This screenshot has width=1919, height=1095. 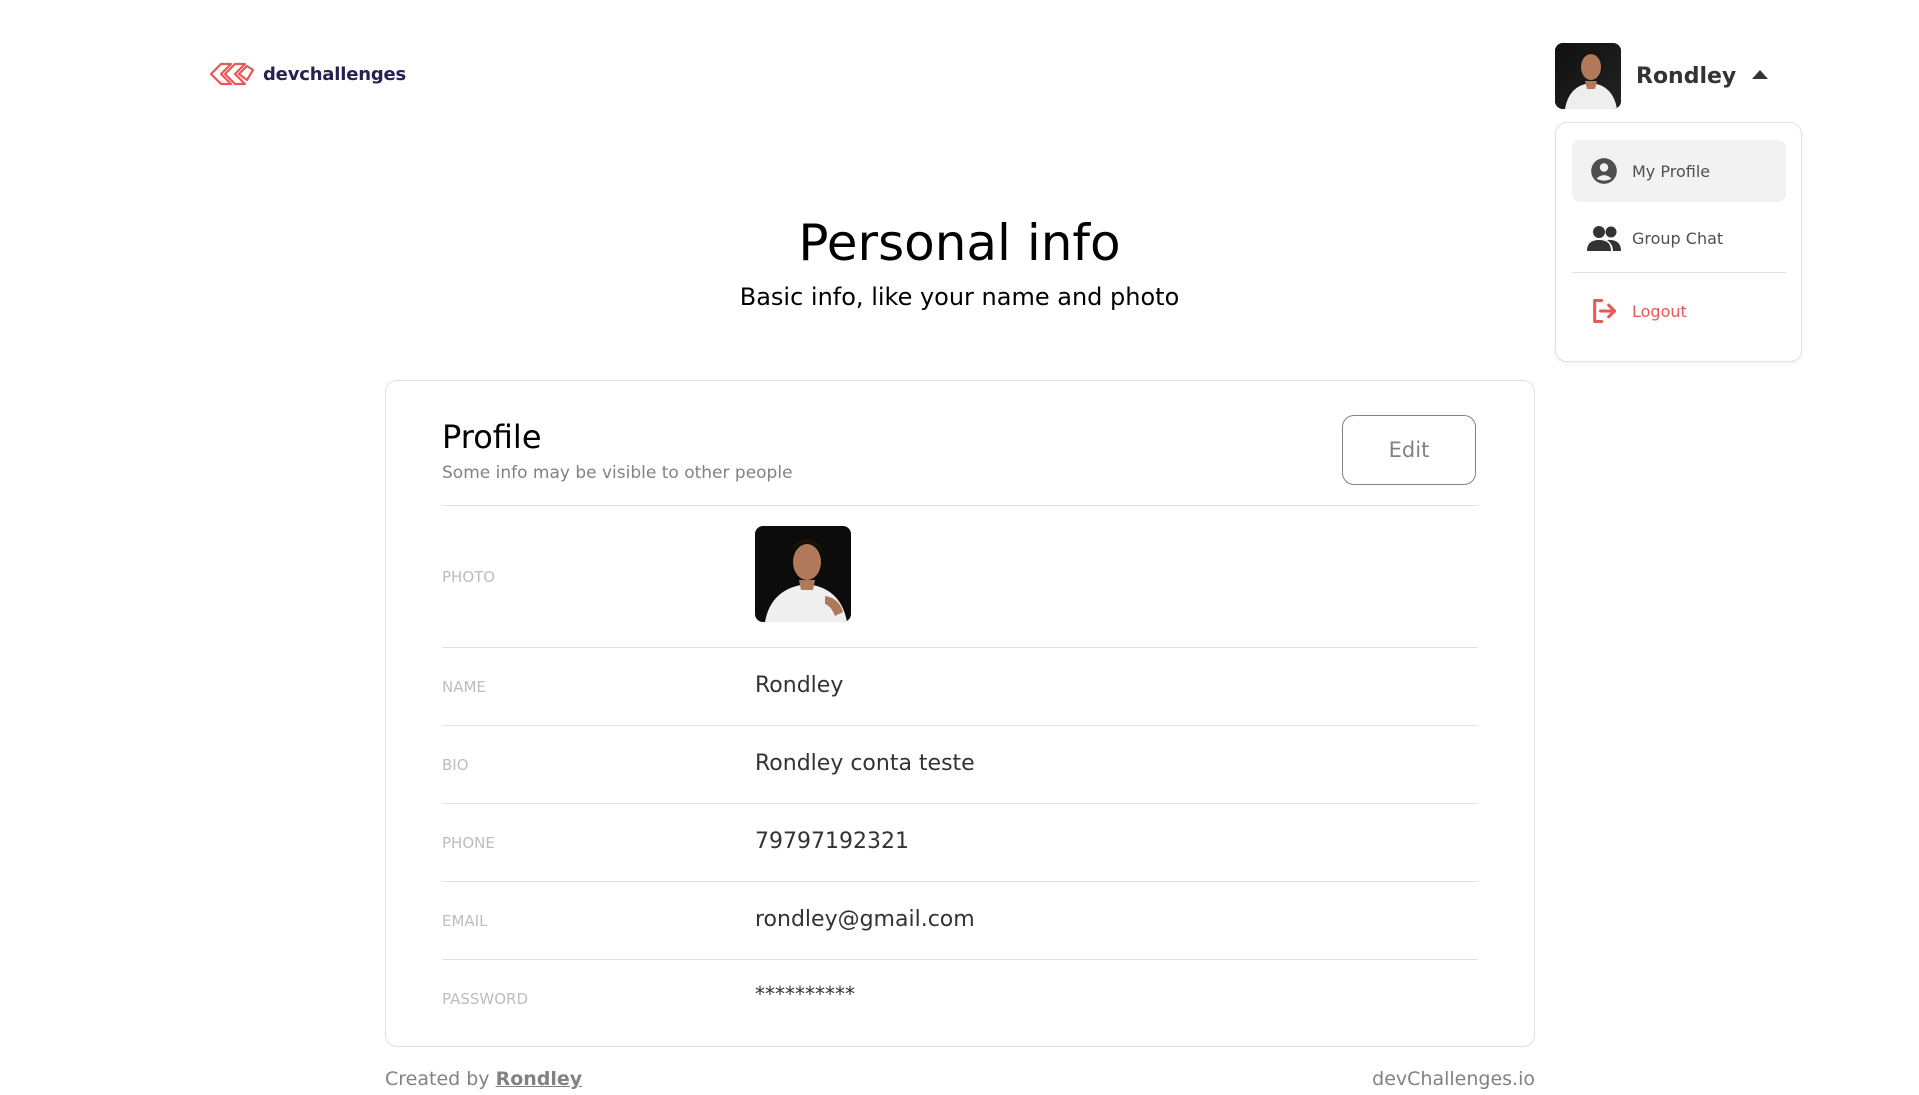 What do you see at coordinates (539, 1079) in the screenshot?
I see `footer-author-link: Rondley` at bounding box center [539, 1079].